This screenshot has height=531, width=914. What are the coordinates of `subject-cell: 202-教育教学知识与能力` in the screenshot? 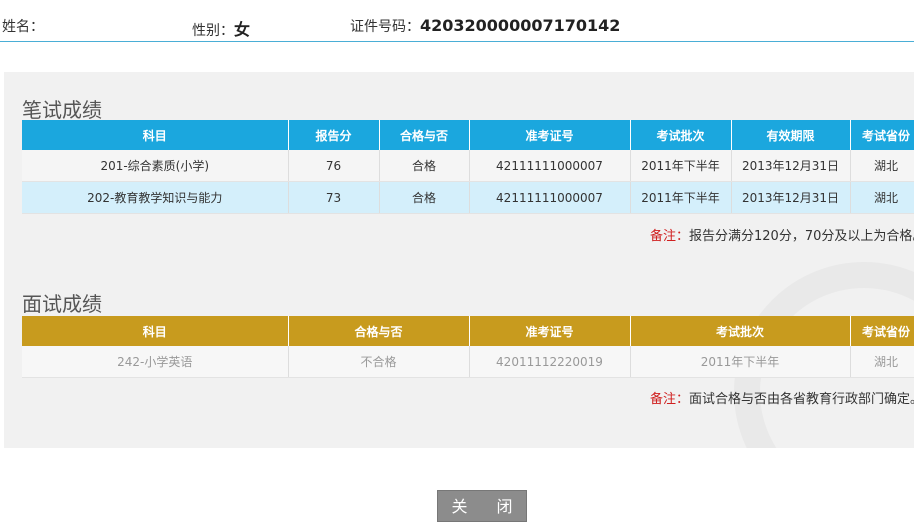 It's located at (155, 197).